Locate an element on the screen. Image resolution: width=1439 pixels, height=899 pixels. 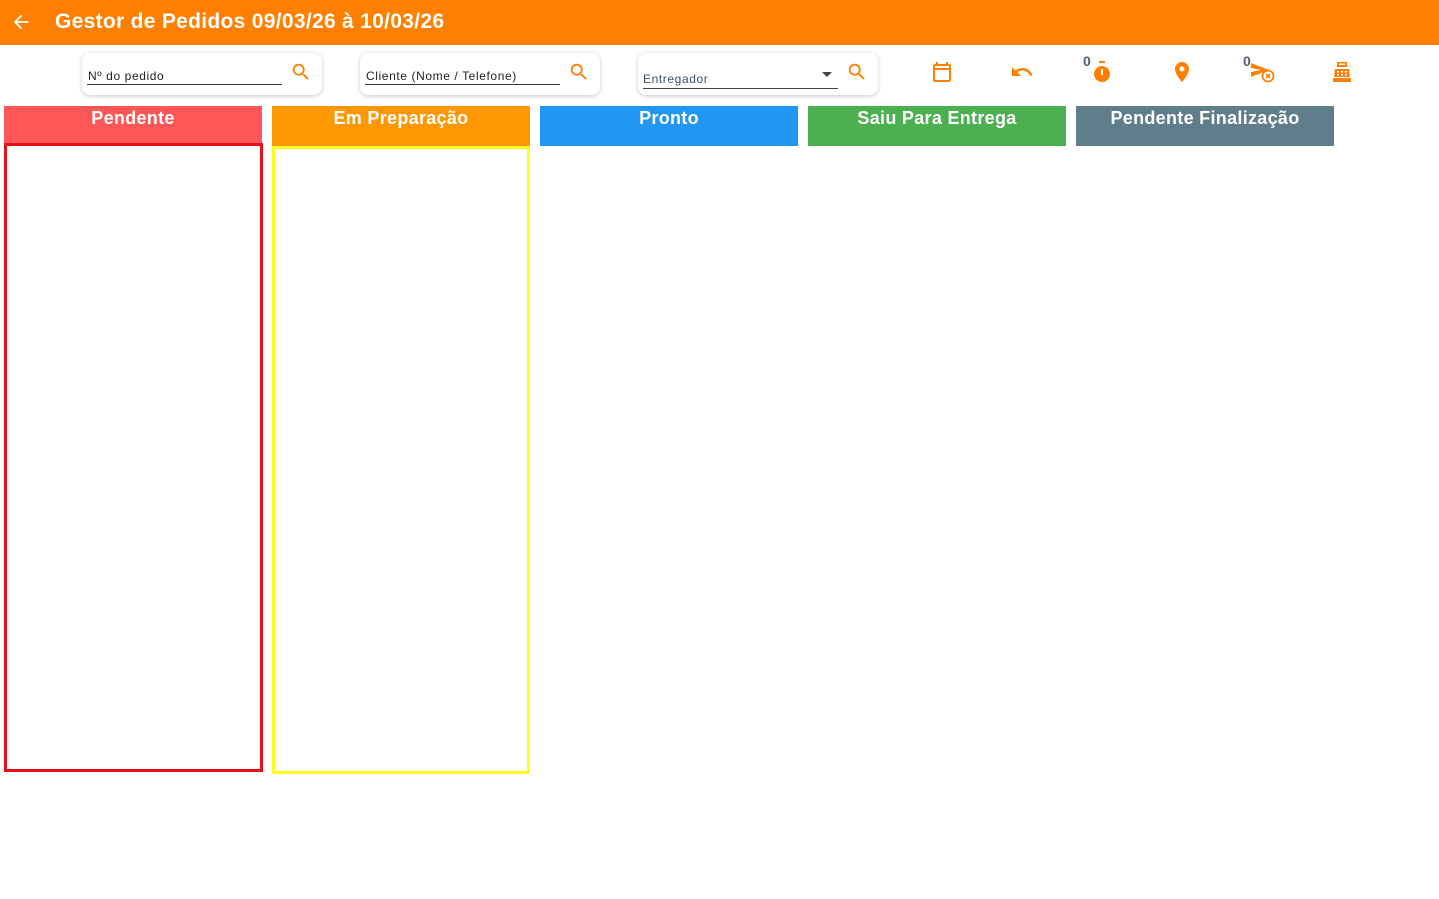
column-pendente-drop-zone is located at coordinates (133, 457).